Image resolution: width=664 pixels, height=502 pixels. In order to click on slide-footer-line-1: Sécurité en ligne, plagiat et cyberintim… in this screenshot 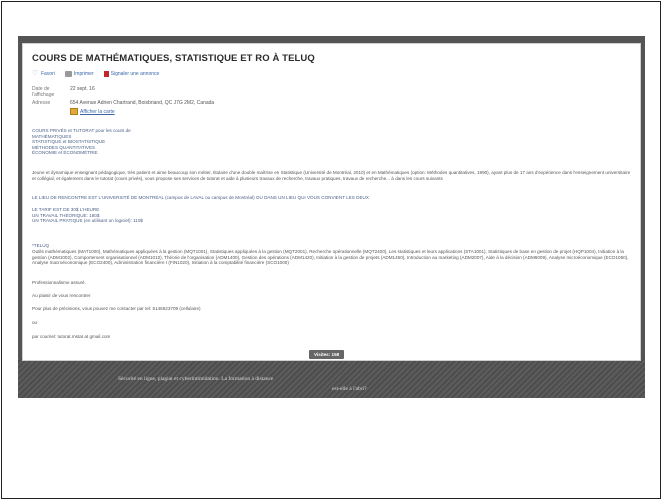, I will do `click(196, 379)`.